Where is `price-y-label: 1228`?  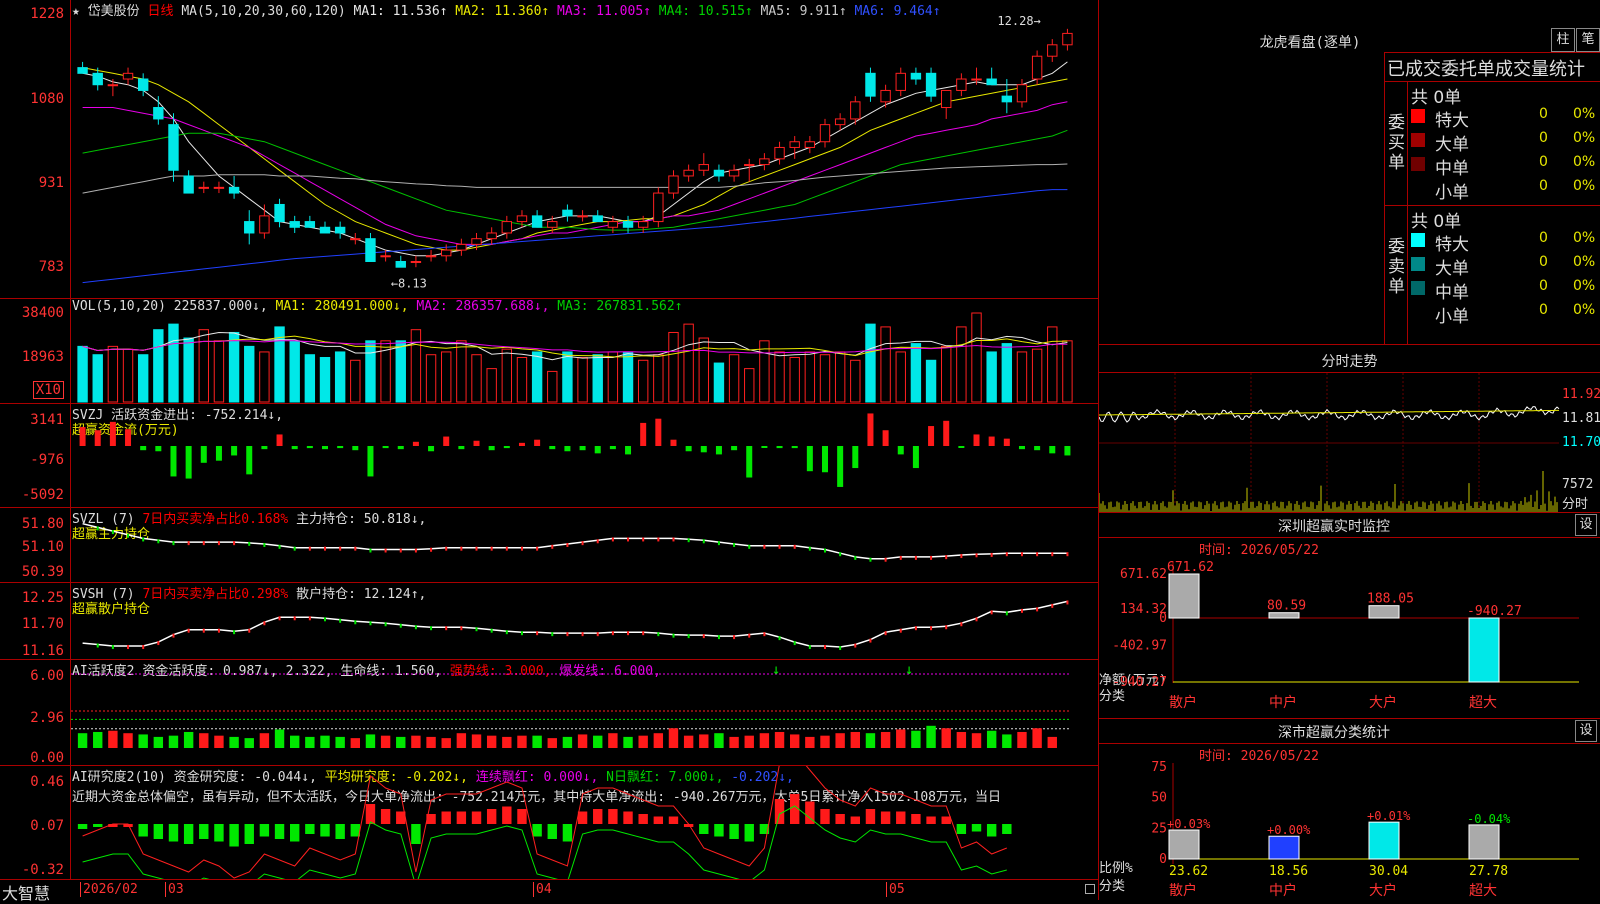
price-y-label: 1228 is located at coordinates (47, 14).